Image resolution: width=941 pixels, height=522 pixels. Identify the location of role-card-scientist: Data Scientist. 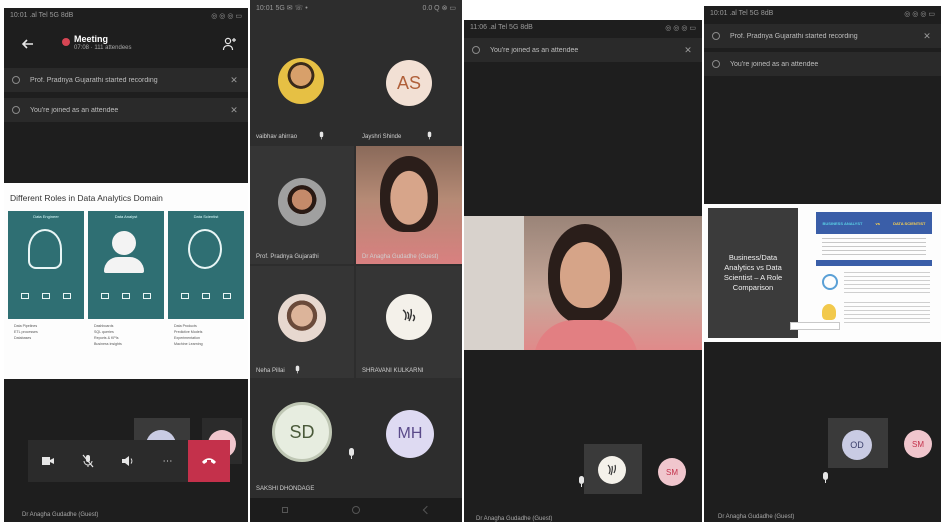
(206, 265).